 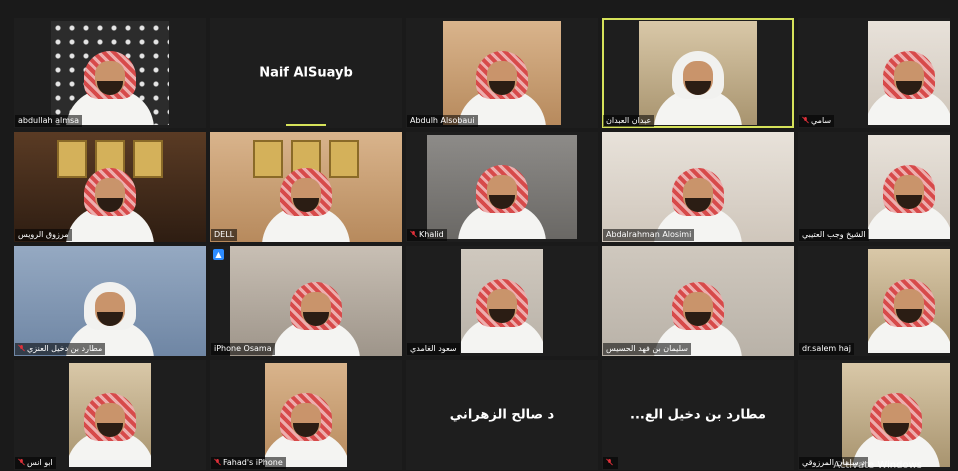 What do you see at coordinates (834, 235) in the screenshot?
I see `participant-name: الشيخ وجب العتيبي` at bounding box center [834, 235].